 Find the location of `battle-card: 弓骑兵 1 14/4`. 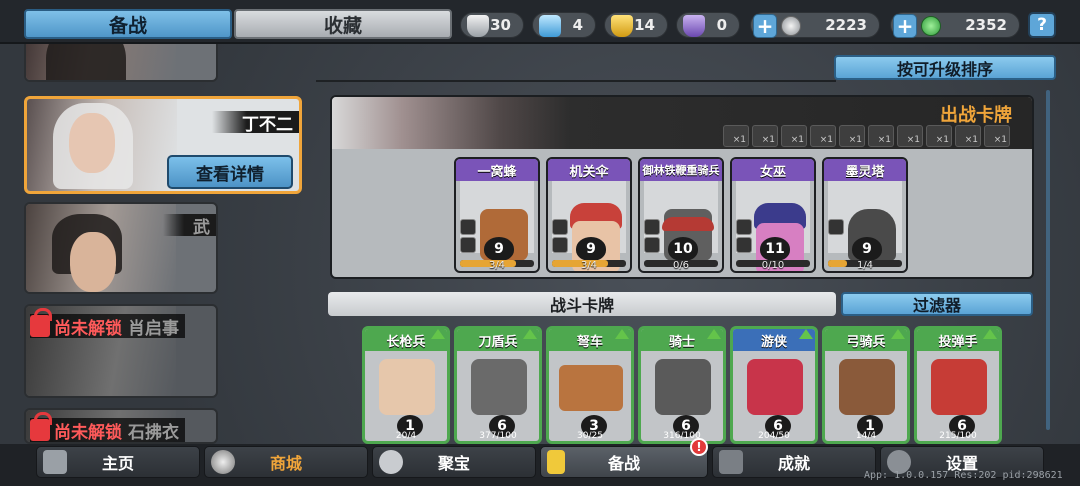

battle-card: 弓骑兵 1 14/4 is located at coordinates (866, 385).